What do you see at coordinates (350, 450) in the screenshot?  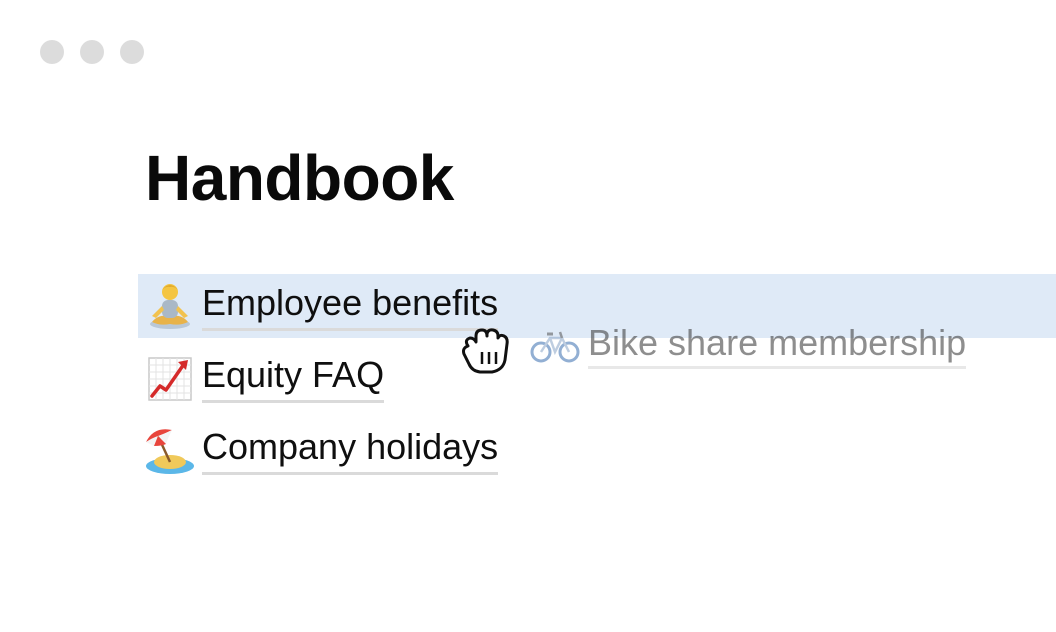 I see `list-item-label: Company holidays` at bounding box center [350, 450].